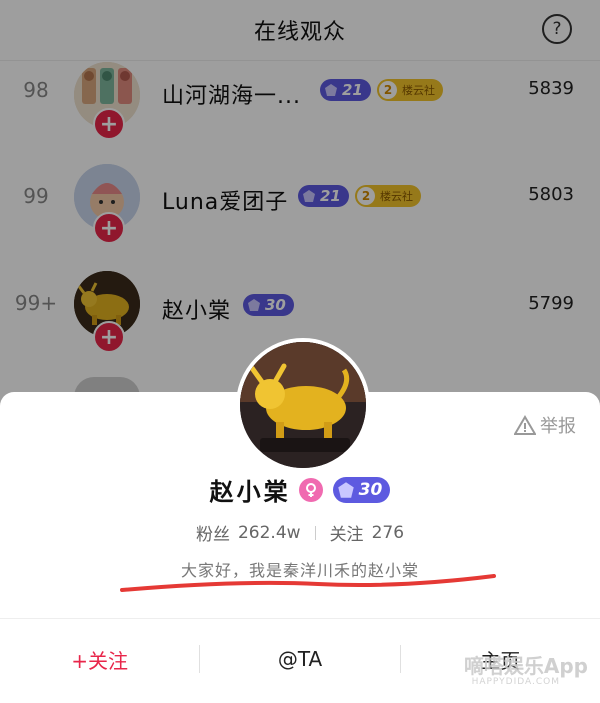 The height and width of the screenshot is (703, 600). What do you see at coordinates (558, 426) in the screenshot?
I see `report-label: 举报` at bounding box center [558, 426].